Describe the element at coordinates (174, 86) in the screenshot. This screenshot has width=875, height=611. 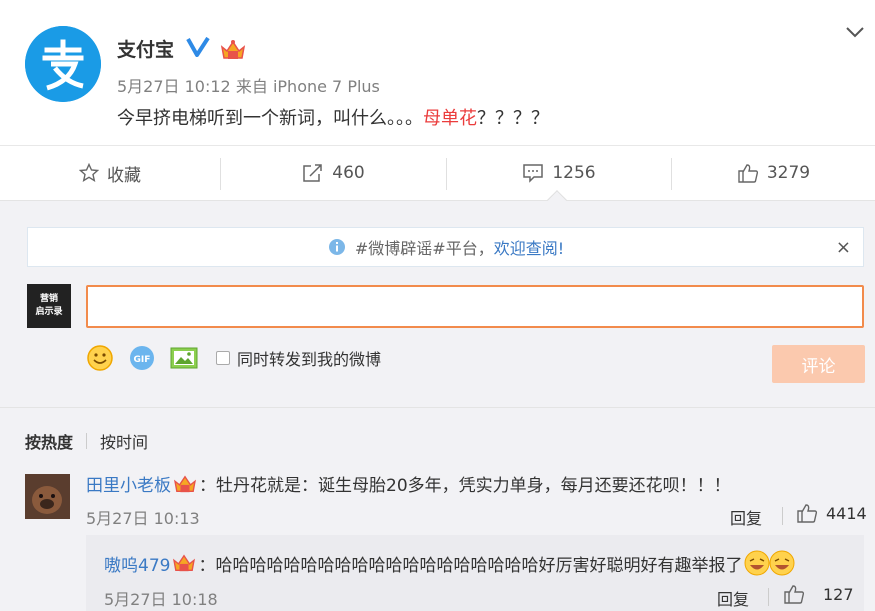
I see `post-date: 5月27日 10:12` at that location.